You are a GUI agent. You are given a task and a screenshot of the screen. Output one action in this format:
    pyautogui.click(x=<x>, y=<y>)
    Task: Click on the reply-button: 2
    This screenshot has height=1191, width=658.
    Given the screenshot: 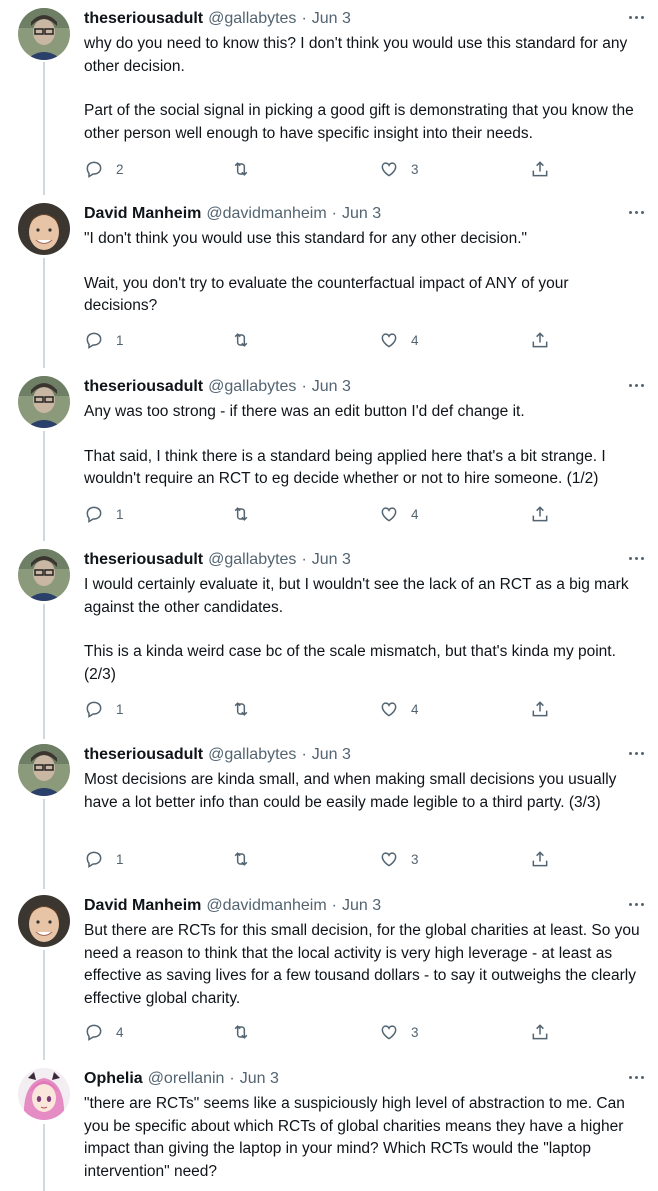 What is the action you would take?
    pyautogui.click(x=104, y=169)
    